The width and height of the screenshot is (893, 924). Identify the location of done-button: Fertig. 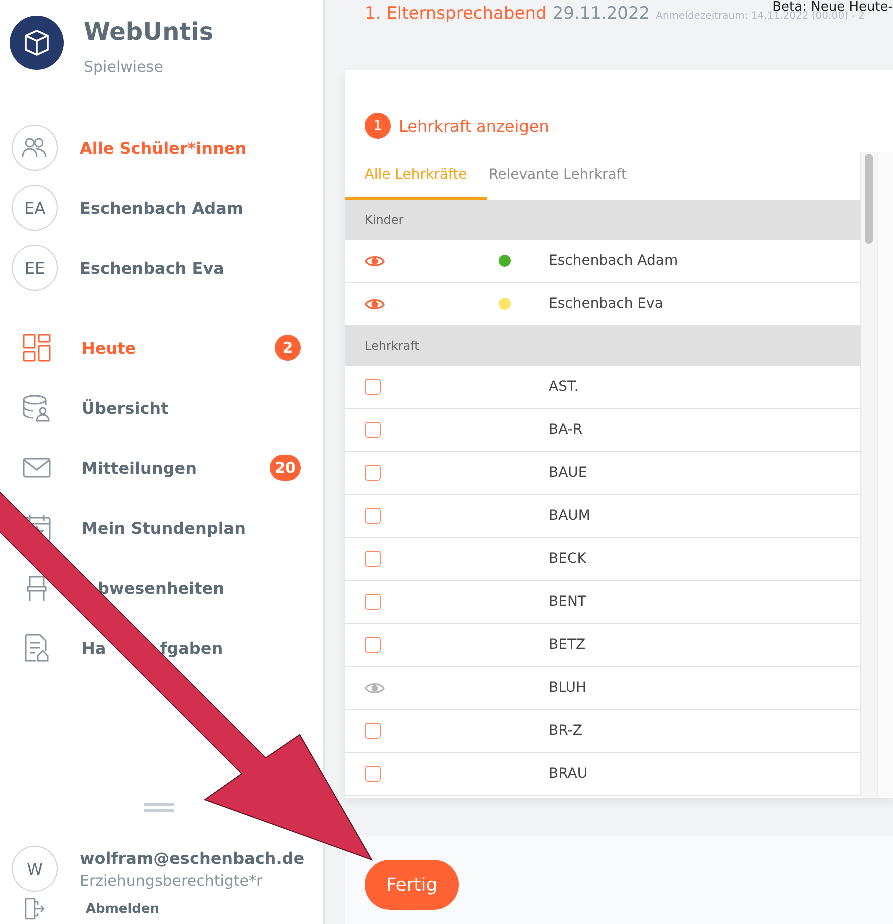
(412, 885).